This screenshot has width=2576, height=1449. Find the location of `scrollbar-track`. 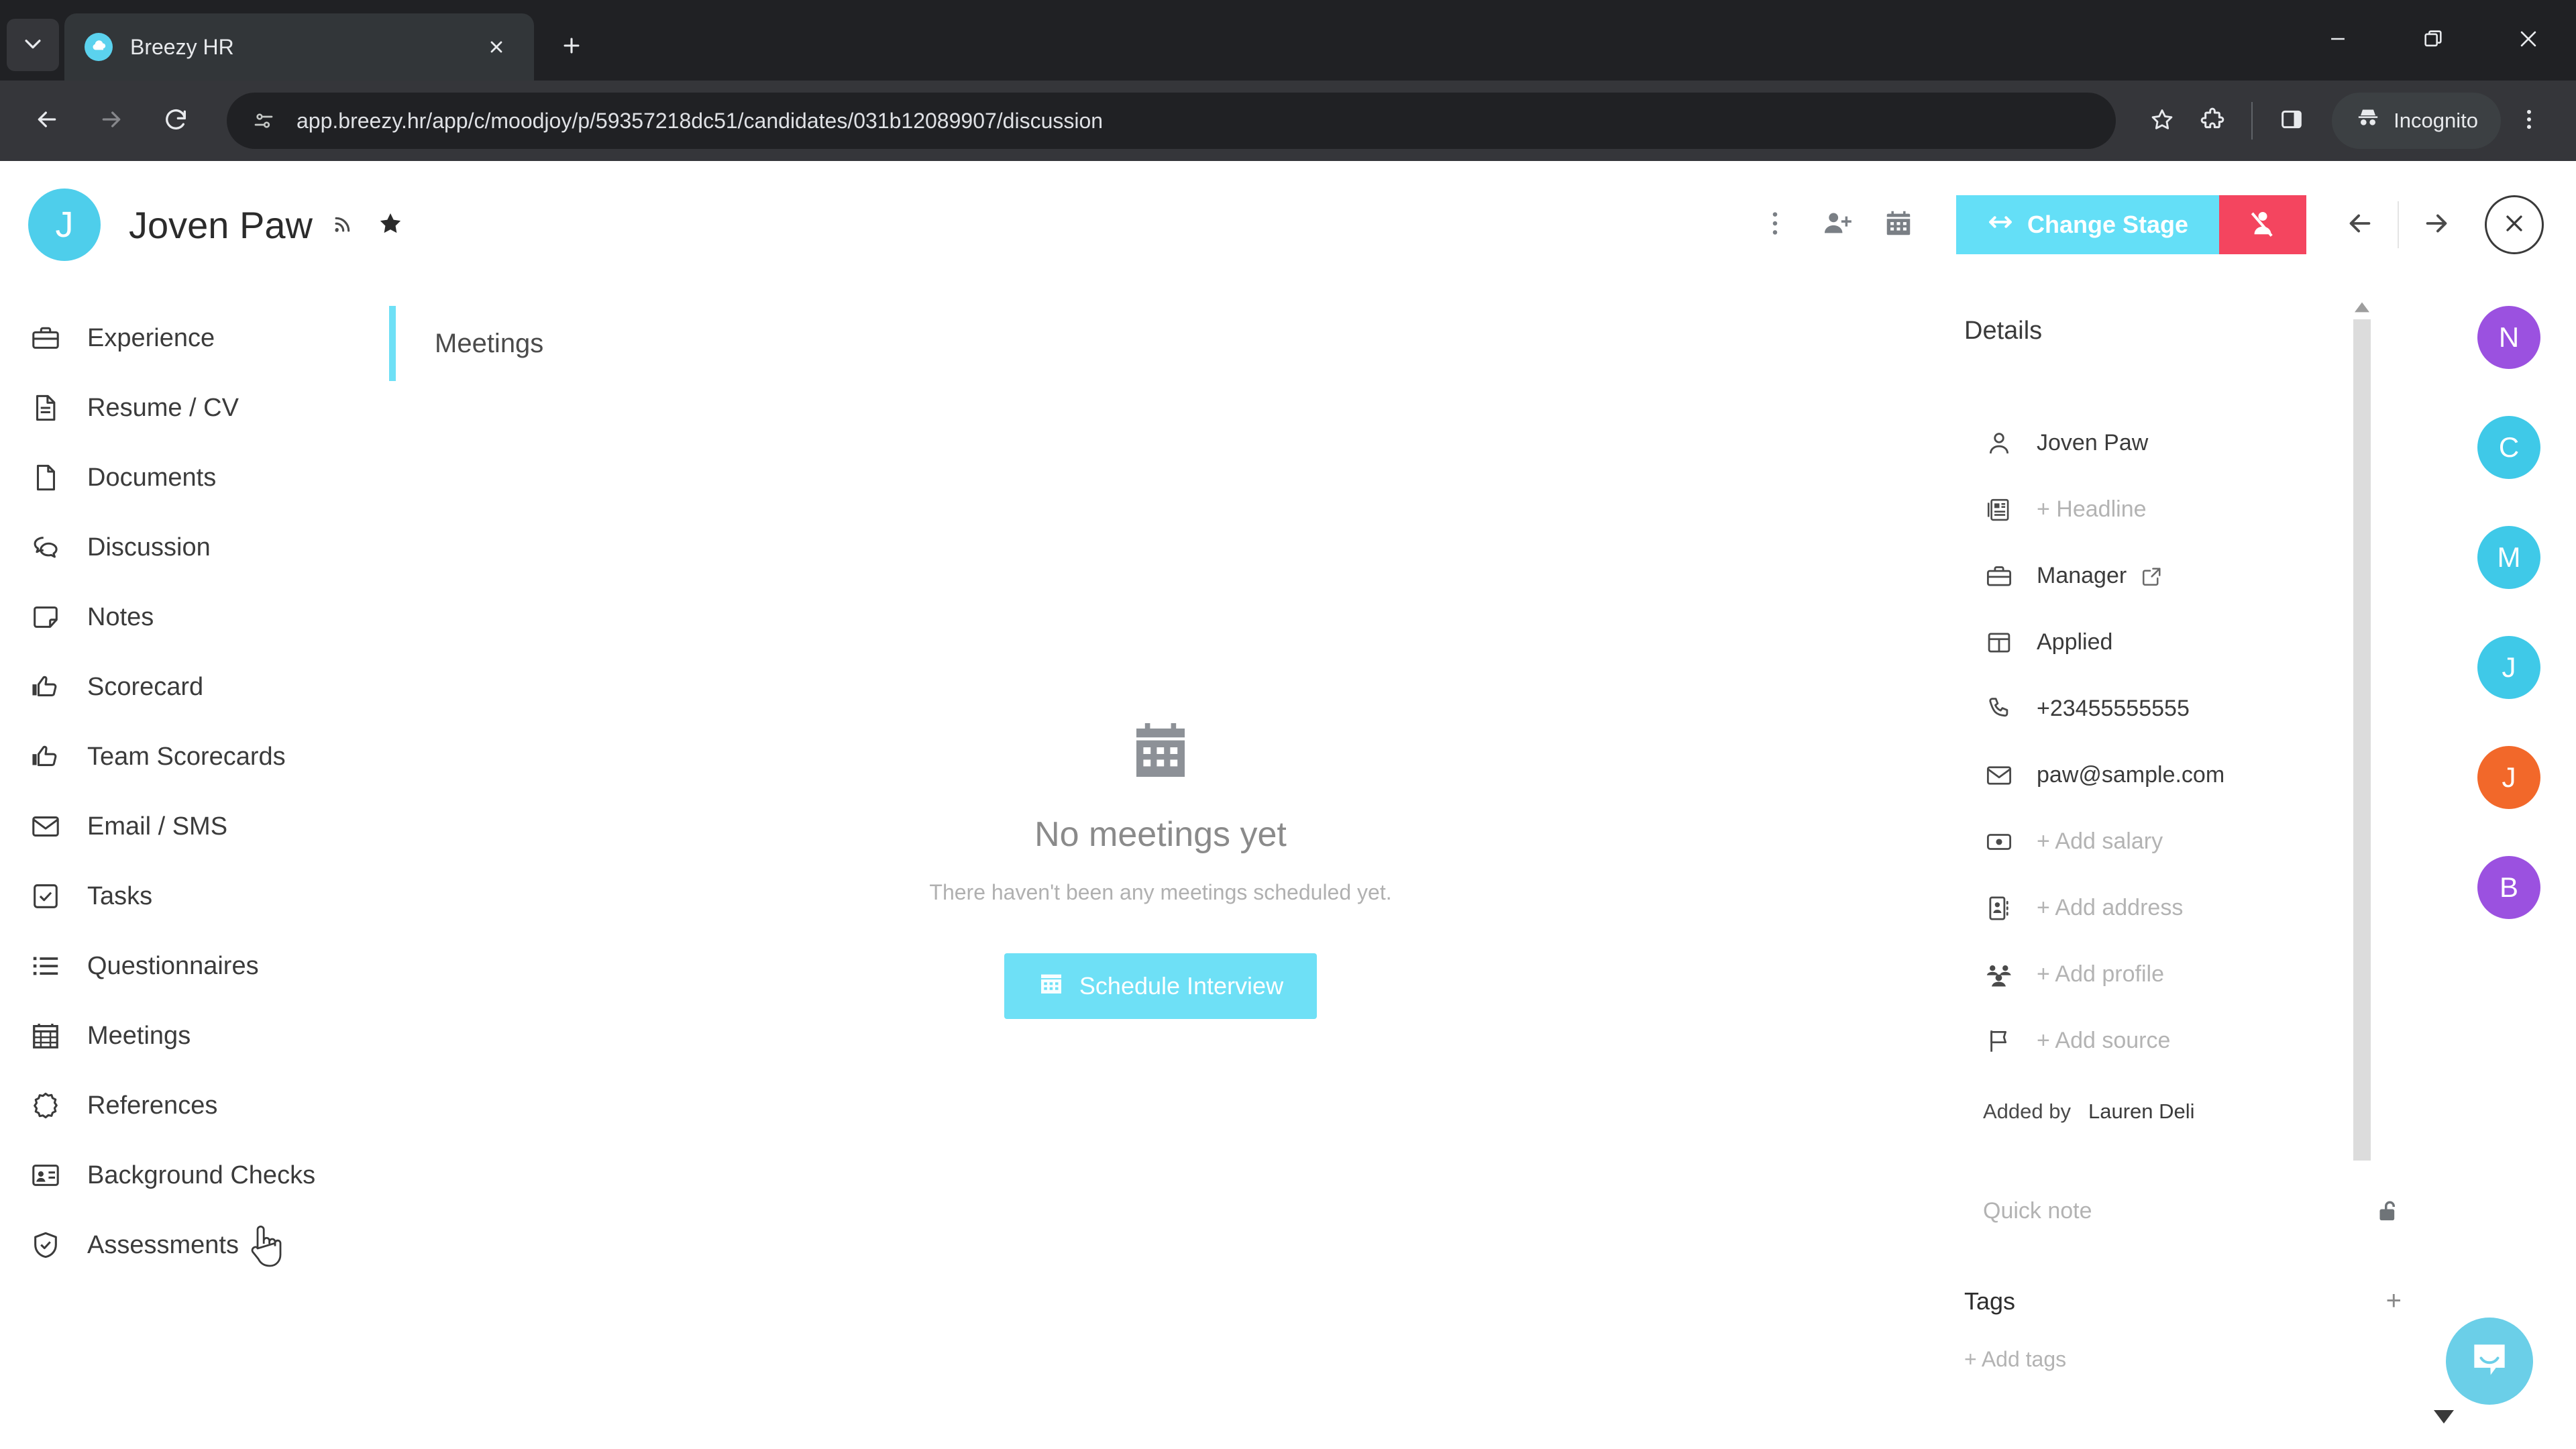

scrollbar-track is located at coordinates (2362, 740).